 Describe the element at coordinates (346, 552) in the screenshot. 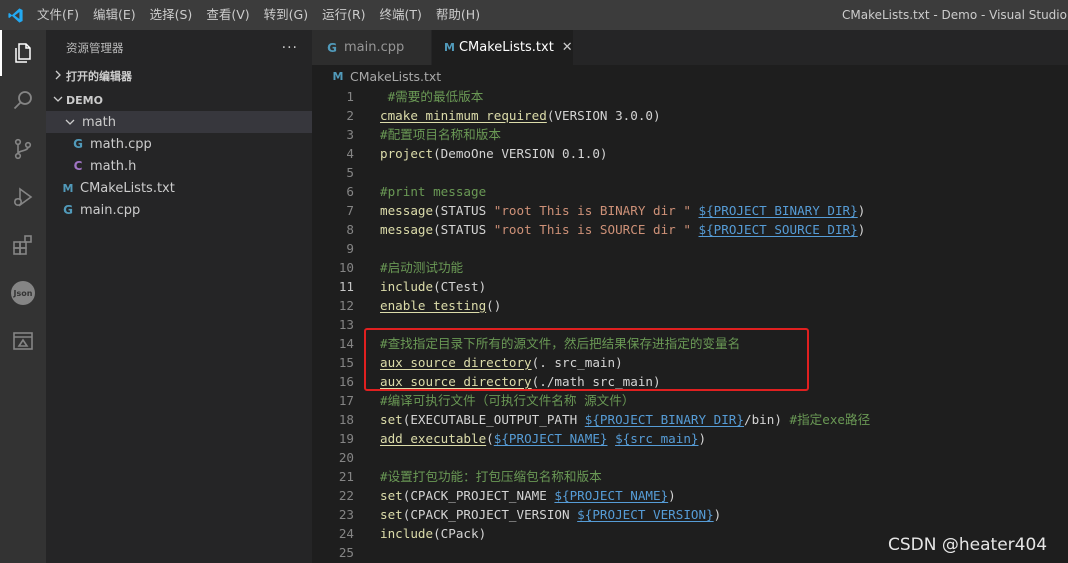

I see `line-number: 25` at that location.